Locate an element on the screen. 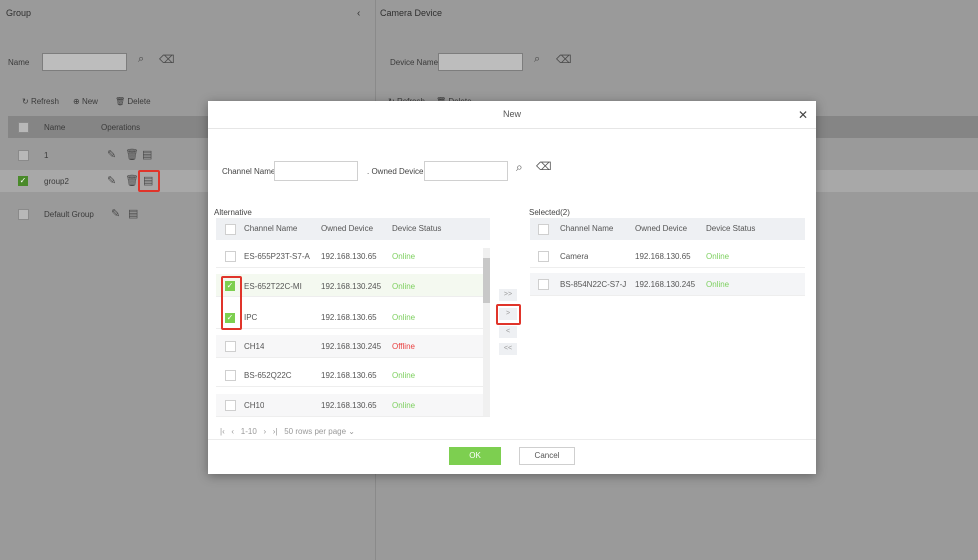 Image resolution: width=978 pixels, height=560 pixels. selected-label: Selected(2) is located at coordinates (549, 212).